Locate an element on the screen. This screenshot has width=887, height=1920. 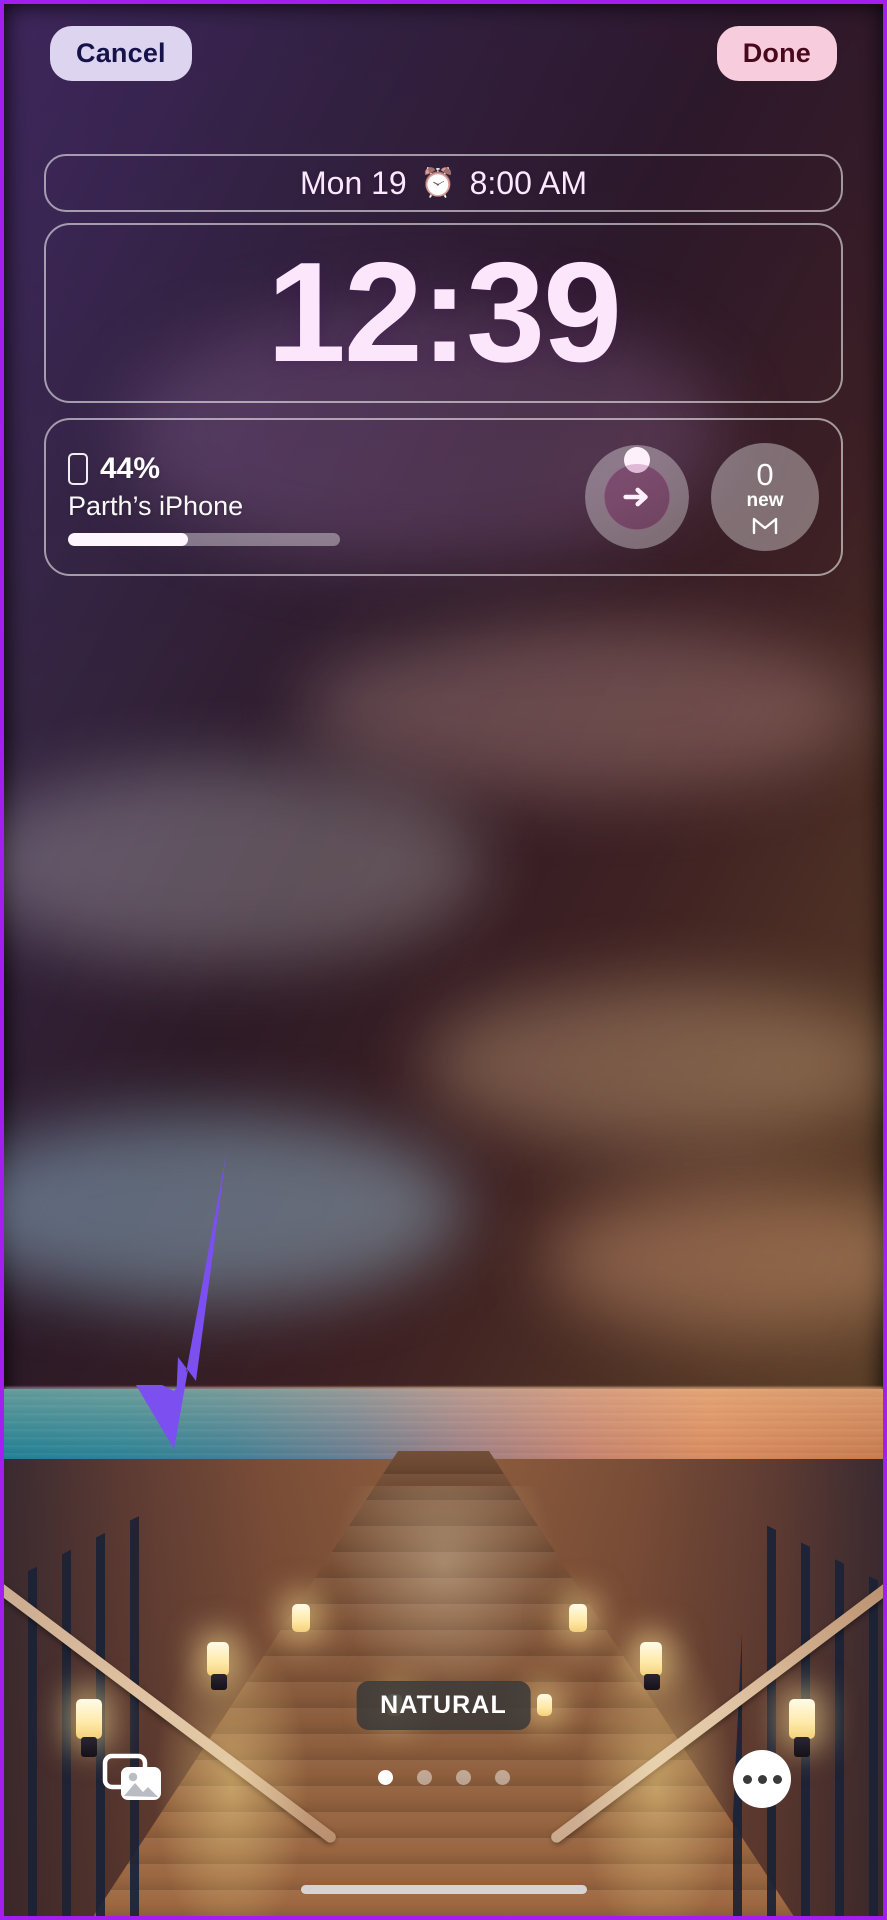
done-button: Done is located at coordinates (776, 53).